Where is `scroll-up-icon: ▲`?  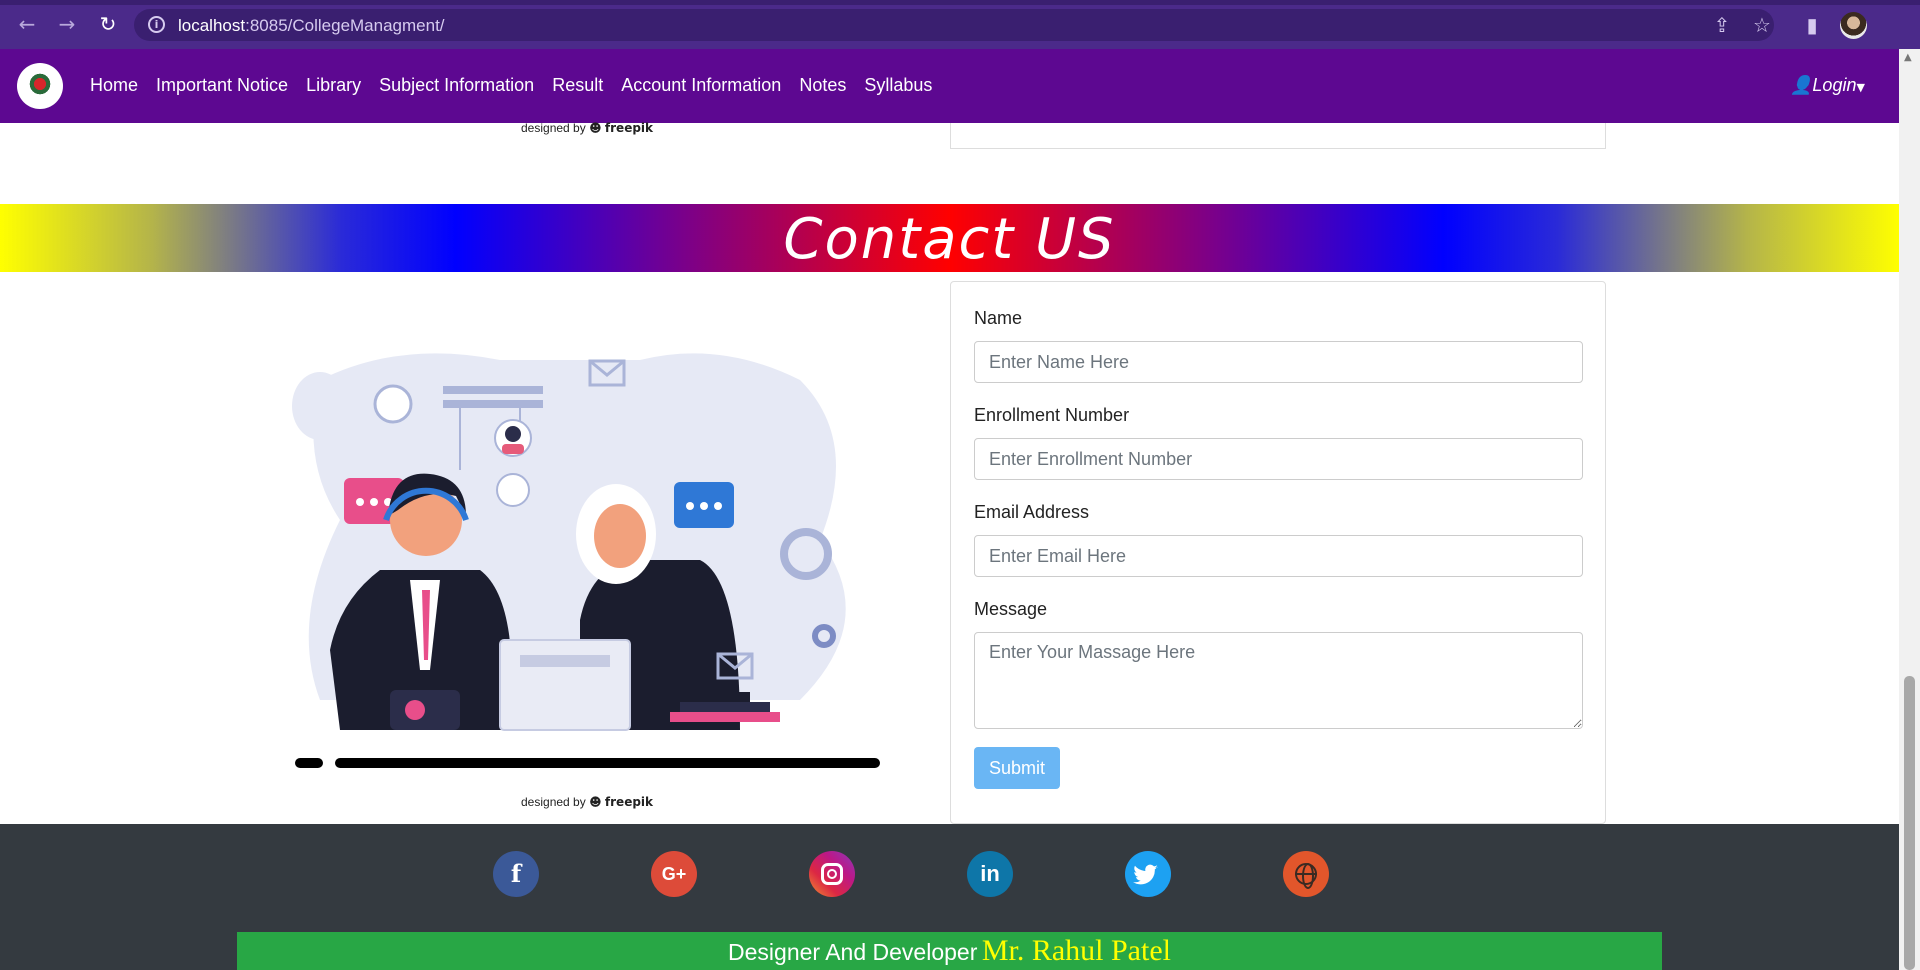
scroll-up-icon: ▲ is located at coordinates (1908, 57).